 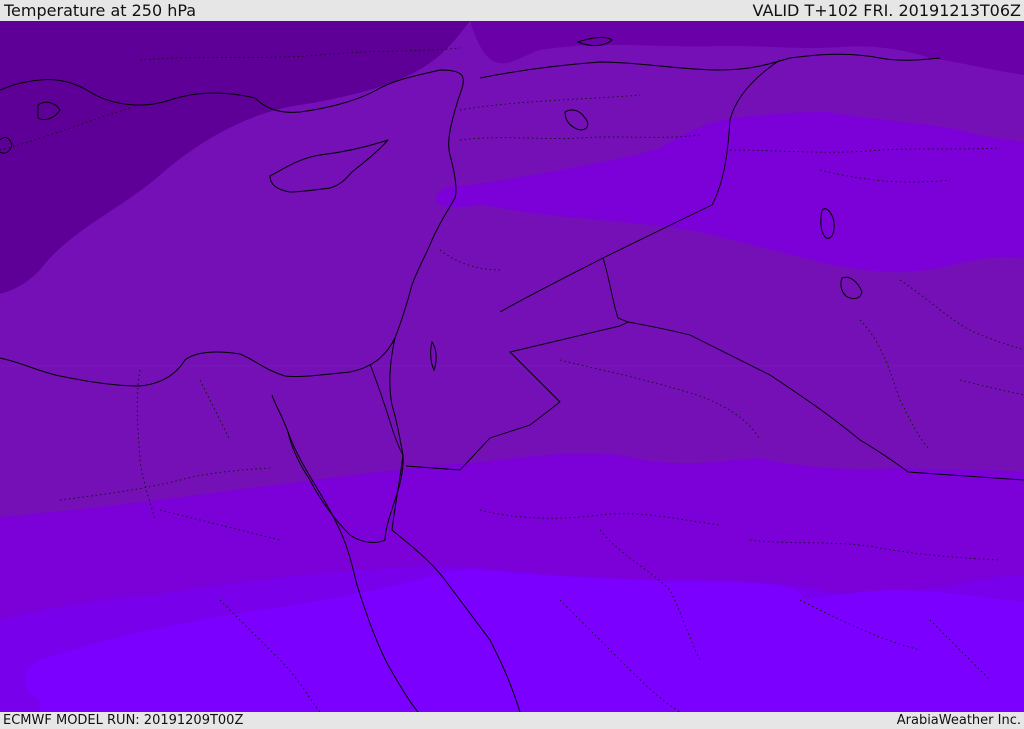 I want to click on valid-time: VALID T+102 FRI. 20191213T06Z, so click(x=886, y=10).